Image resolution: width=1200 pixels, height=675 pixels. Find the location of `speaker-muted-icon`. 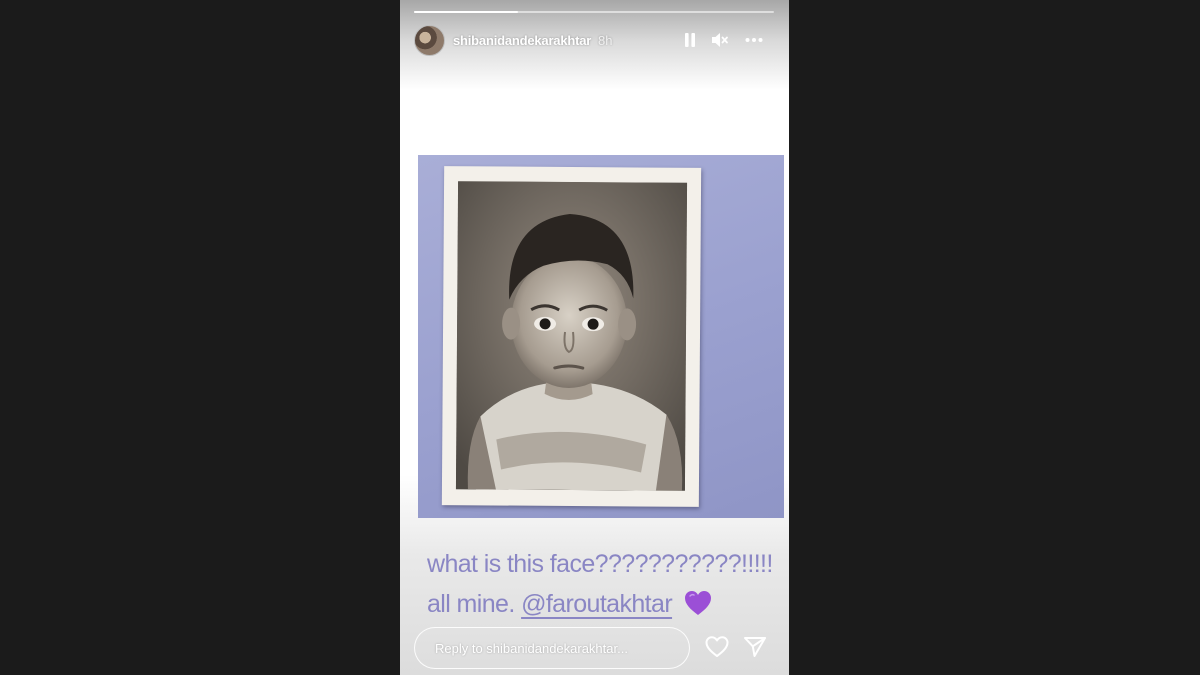

speaker-muted-icon is located at coordinates (720, 40).